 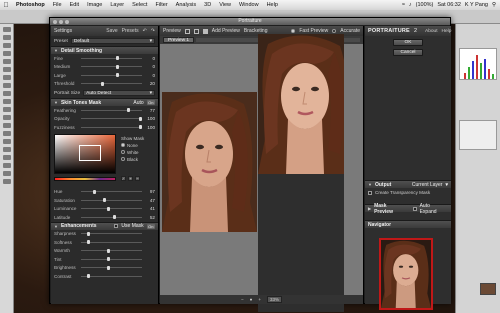 I want to click on marquee-tool-icon, so click(x=6, y=37).